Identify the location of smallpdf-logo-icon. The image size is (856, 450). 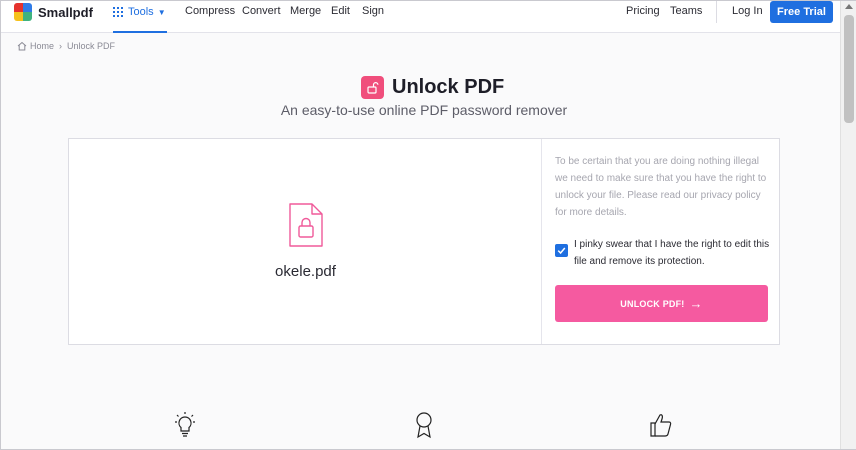
(23, 12).